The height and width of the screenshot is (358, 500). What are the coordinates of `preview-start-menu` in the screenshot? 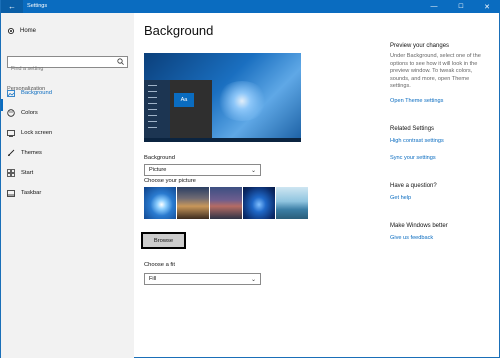 It's located at (157, 111).